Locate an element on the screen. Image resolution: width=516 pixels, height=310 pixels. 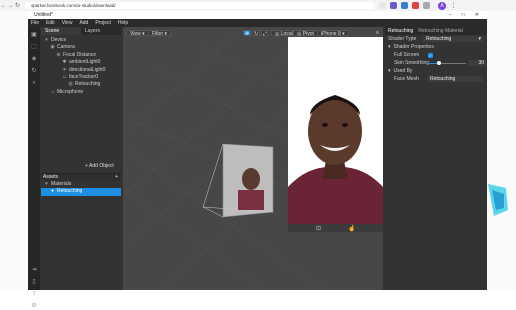
slider-thumb is located at coordinates (439, 63).